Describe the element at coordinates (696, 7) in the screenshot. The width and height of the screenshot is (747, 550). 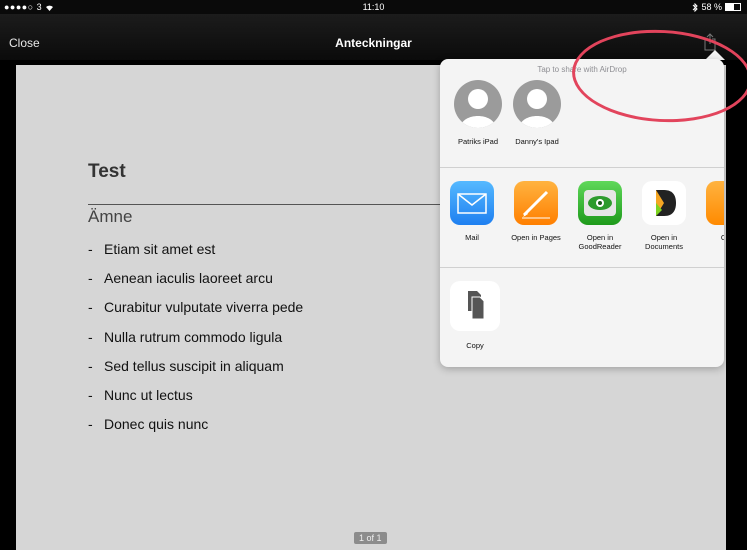
I see `bluetooth-icon` at that location.